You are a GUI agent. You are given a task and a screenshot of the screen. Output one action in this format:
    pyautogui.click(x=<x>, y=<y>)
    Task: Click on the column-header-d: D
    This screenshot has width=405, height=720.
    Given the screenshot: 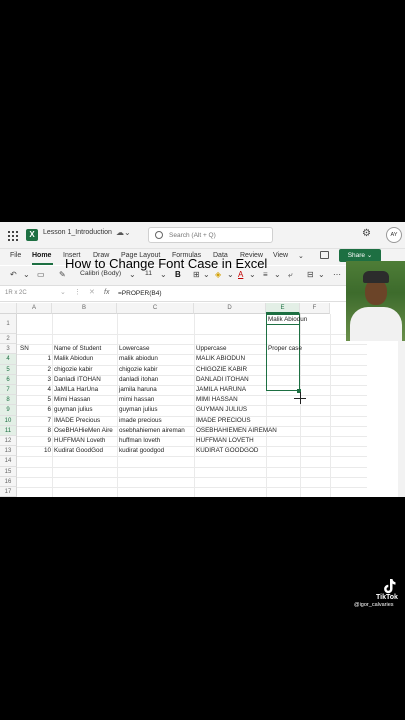 What is the action you would take?
    pyautogui.click(x=230, y=308)
    